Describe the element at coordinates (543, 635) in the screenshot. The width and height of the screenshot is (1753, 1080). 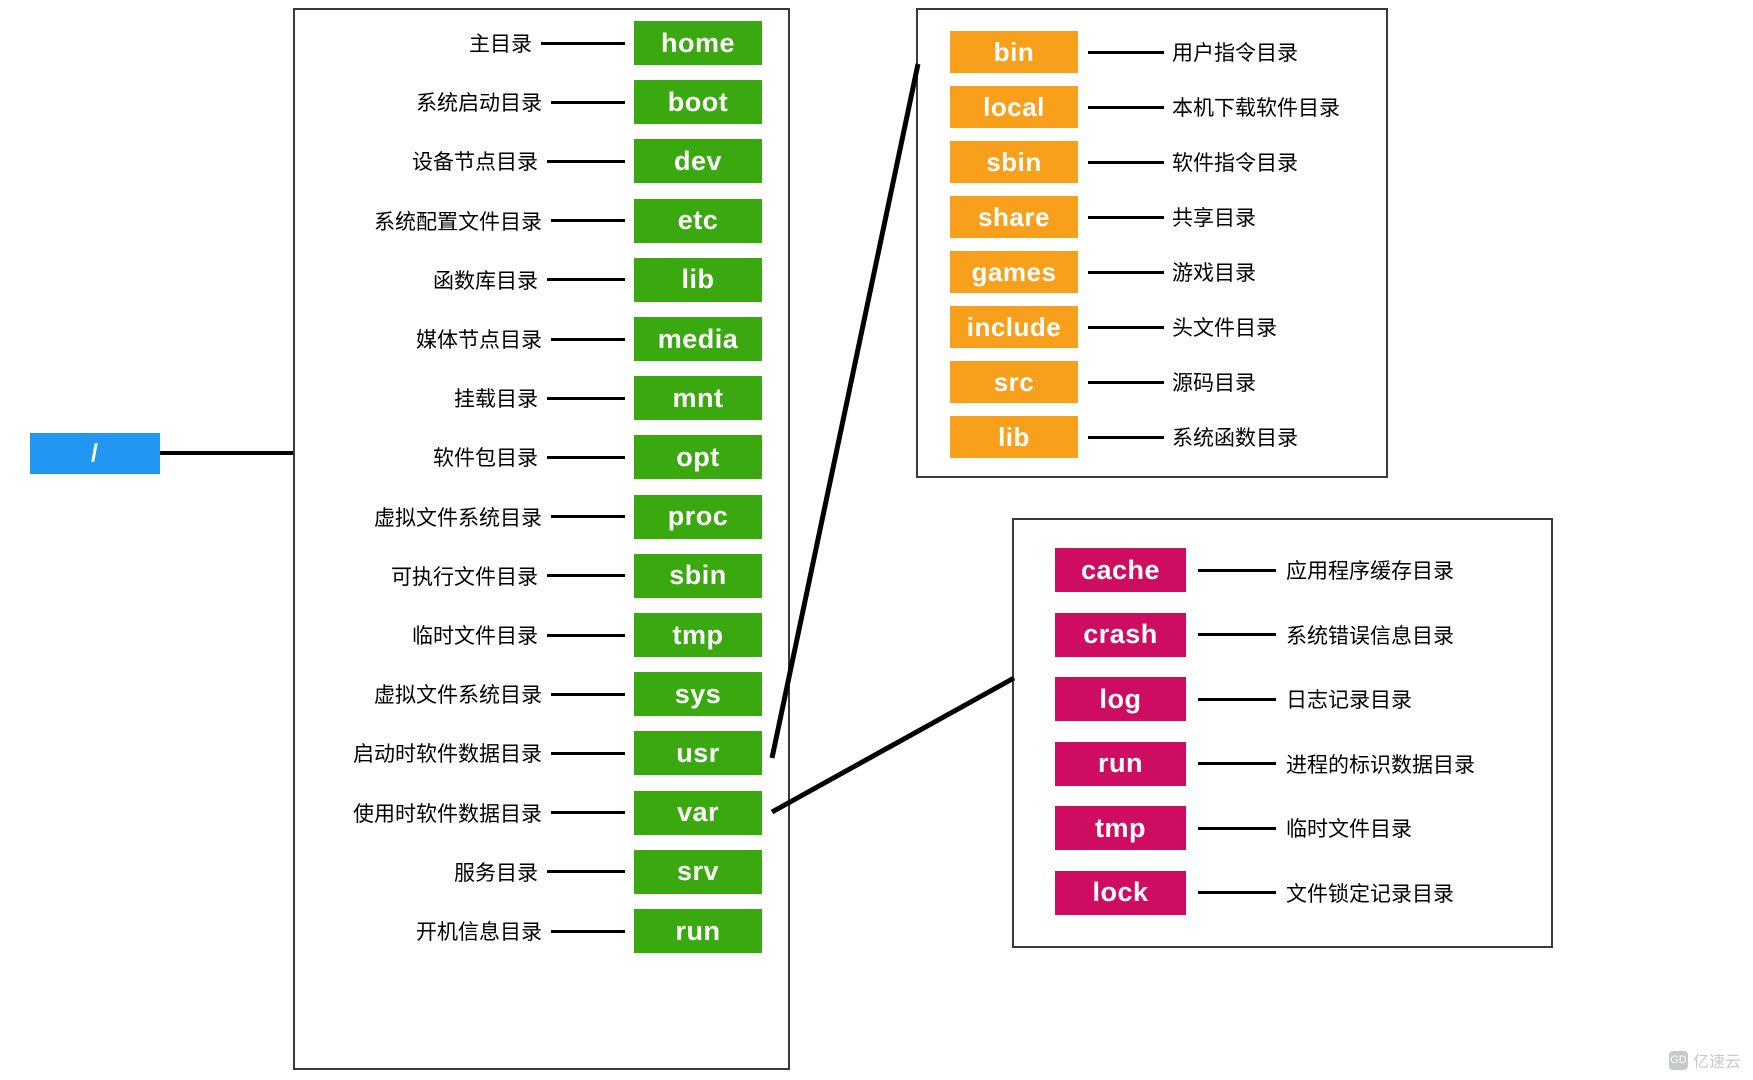
I see `root-entry-row: 临时文件目录 tmp` at that location.